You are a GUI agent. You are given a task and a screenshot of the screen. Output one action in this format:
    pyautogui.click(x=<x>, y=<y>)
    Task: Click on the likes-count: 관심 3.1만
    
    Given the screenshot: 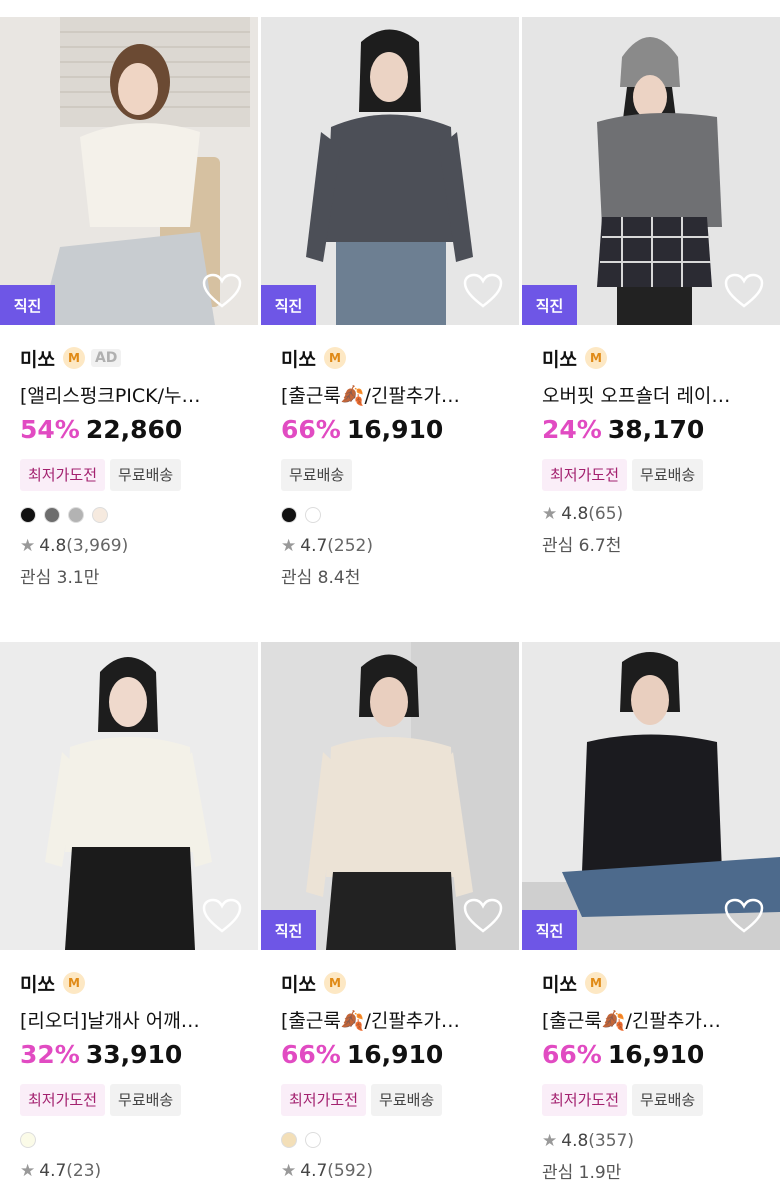 What is the action you would take?
    pyautogui.click(x=60, y=578)
    